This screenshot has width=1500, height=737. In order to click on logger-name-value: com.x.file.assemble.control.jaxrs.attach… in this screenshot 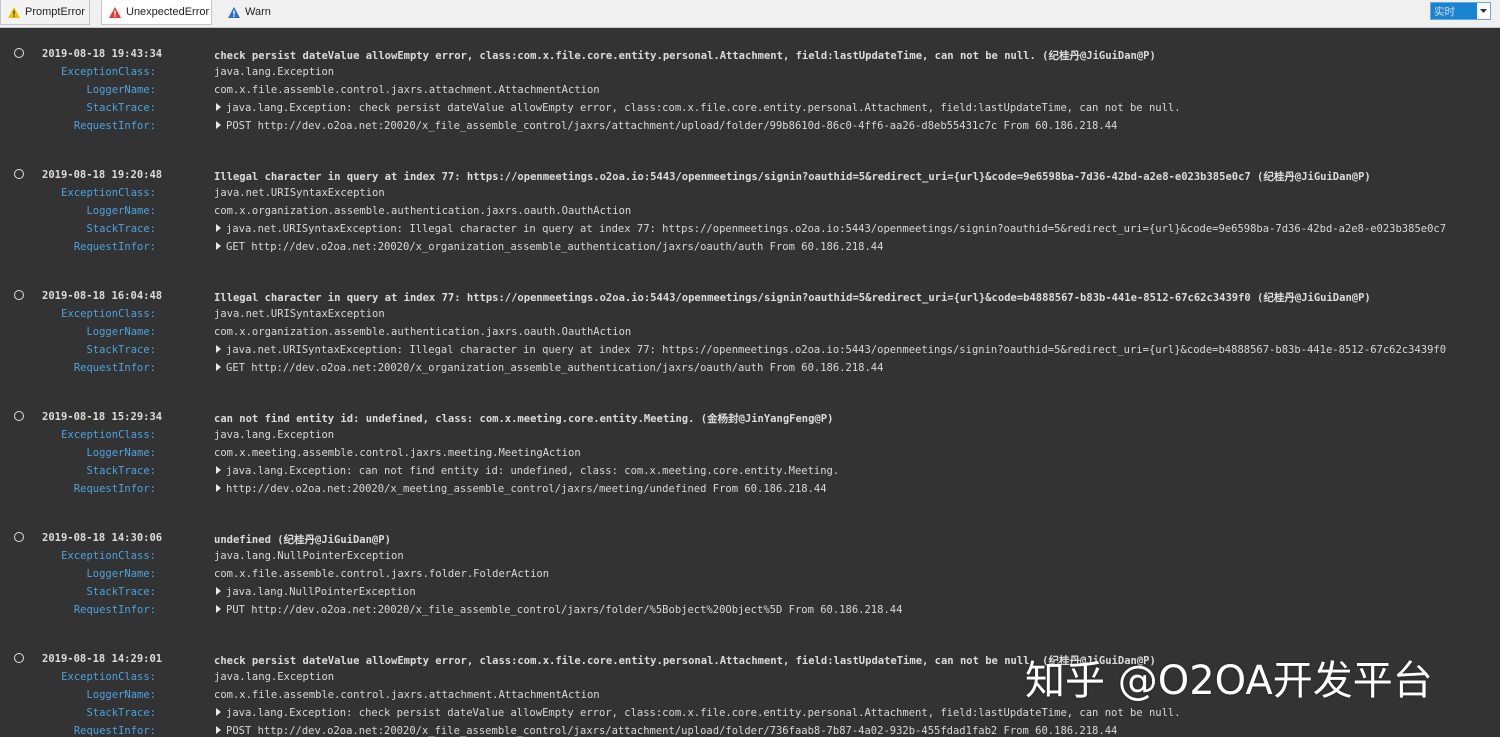, I will do `click(407, 90)`.